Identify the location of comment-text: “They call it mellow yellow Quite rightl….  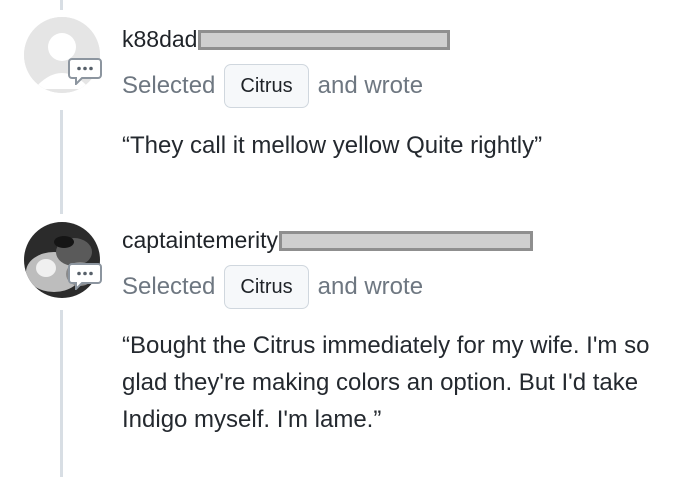
(332, 145).